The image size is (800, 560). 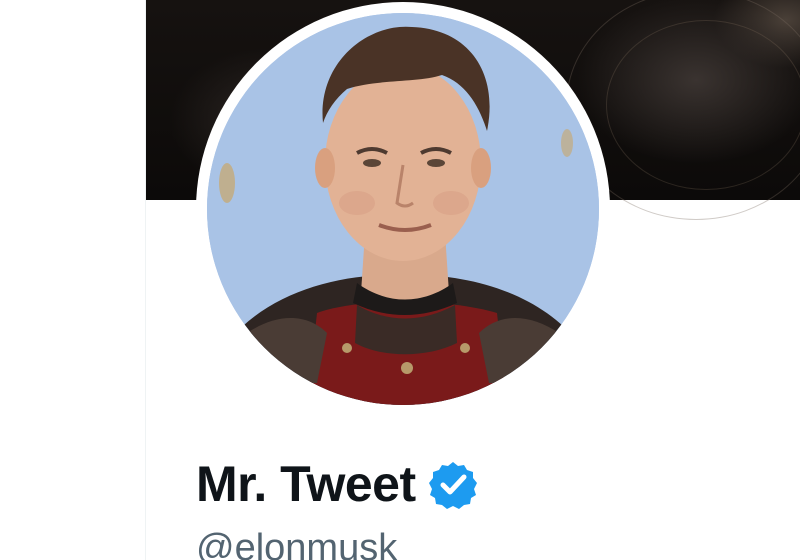 I want to click on profile-name-row: Mr. Tweet, so click(x=337, y=484).